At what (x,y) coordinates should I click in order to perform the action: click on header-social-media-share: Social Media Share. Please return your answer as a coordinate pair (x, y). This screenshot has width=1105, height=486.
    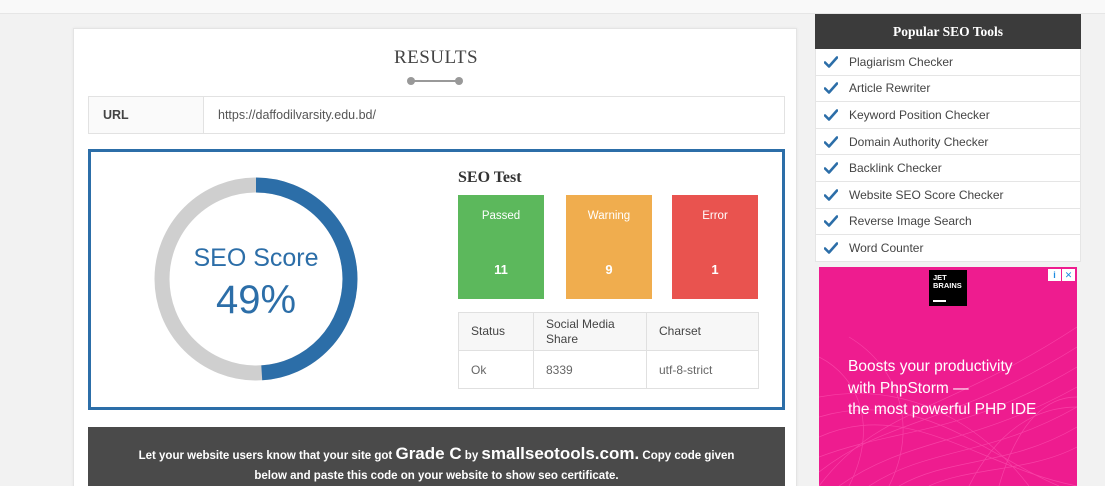
    Looking at the image, I should click on (590, 331).